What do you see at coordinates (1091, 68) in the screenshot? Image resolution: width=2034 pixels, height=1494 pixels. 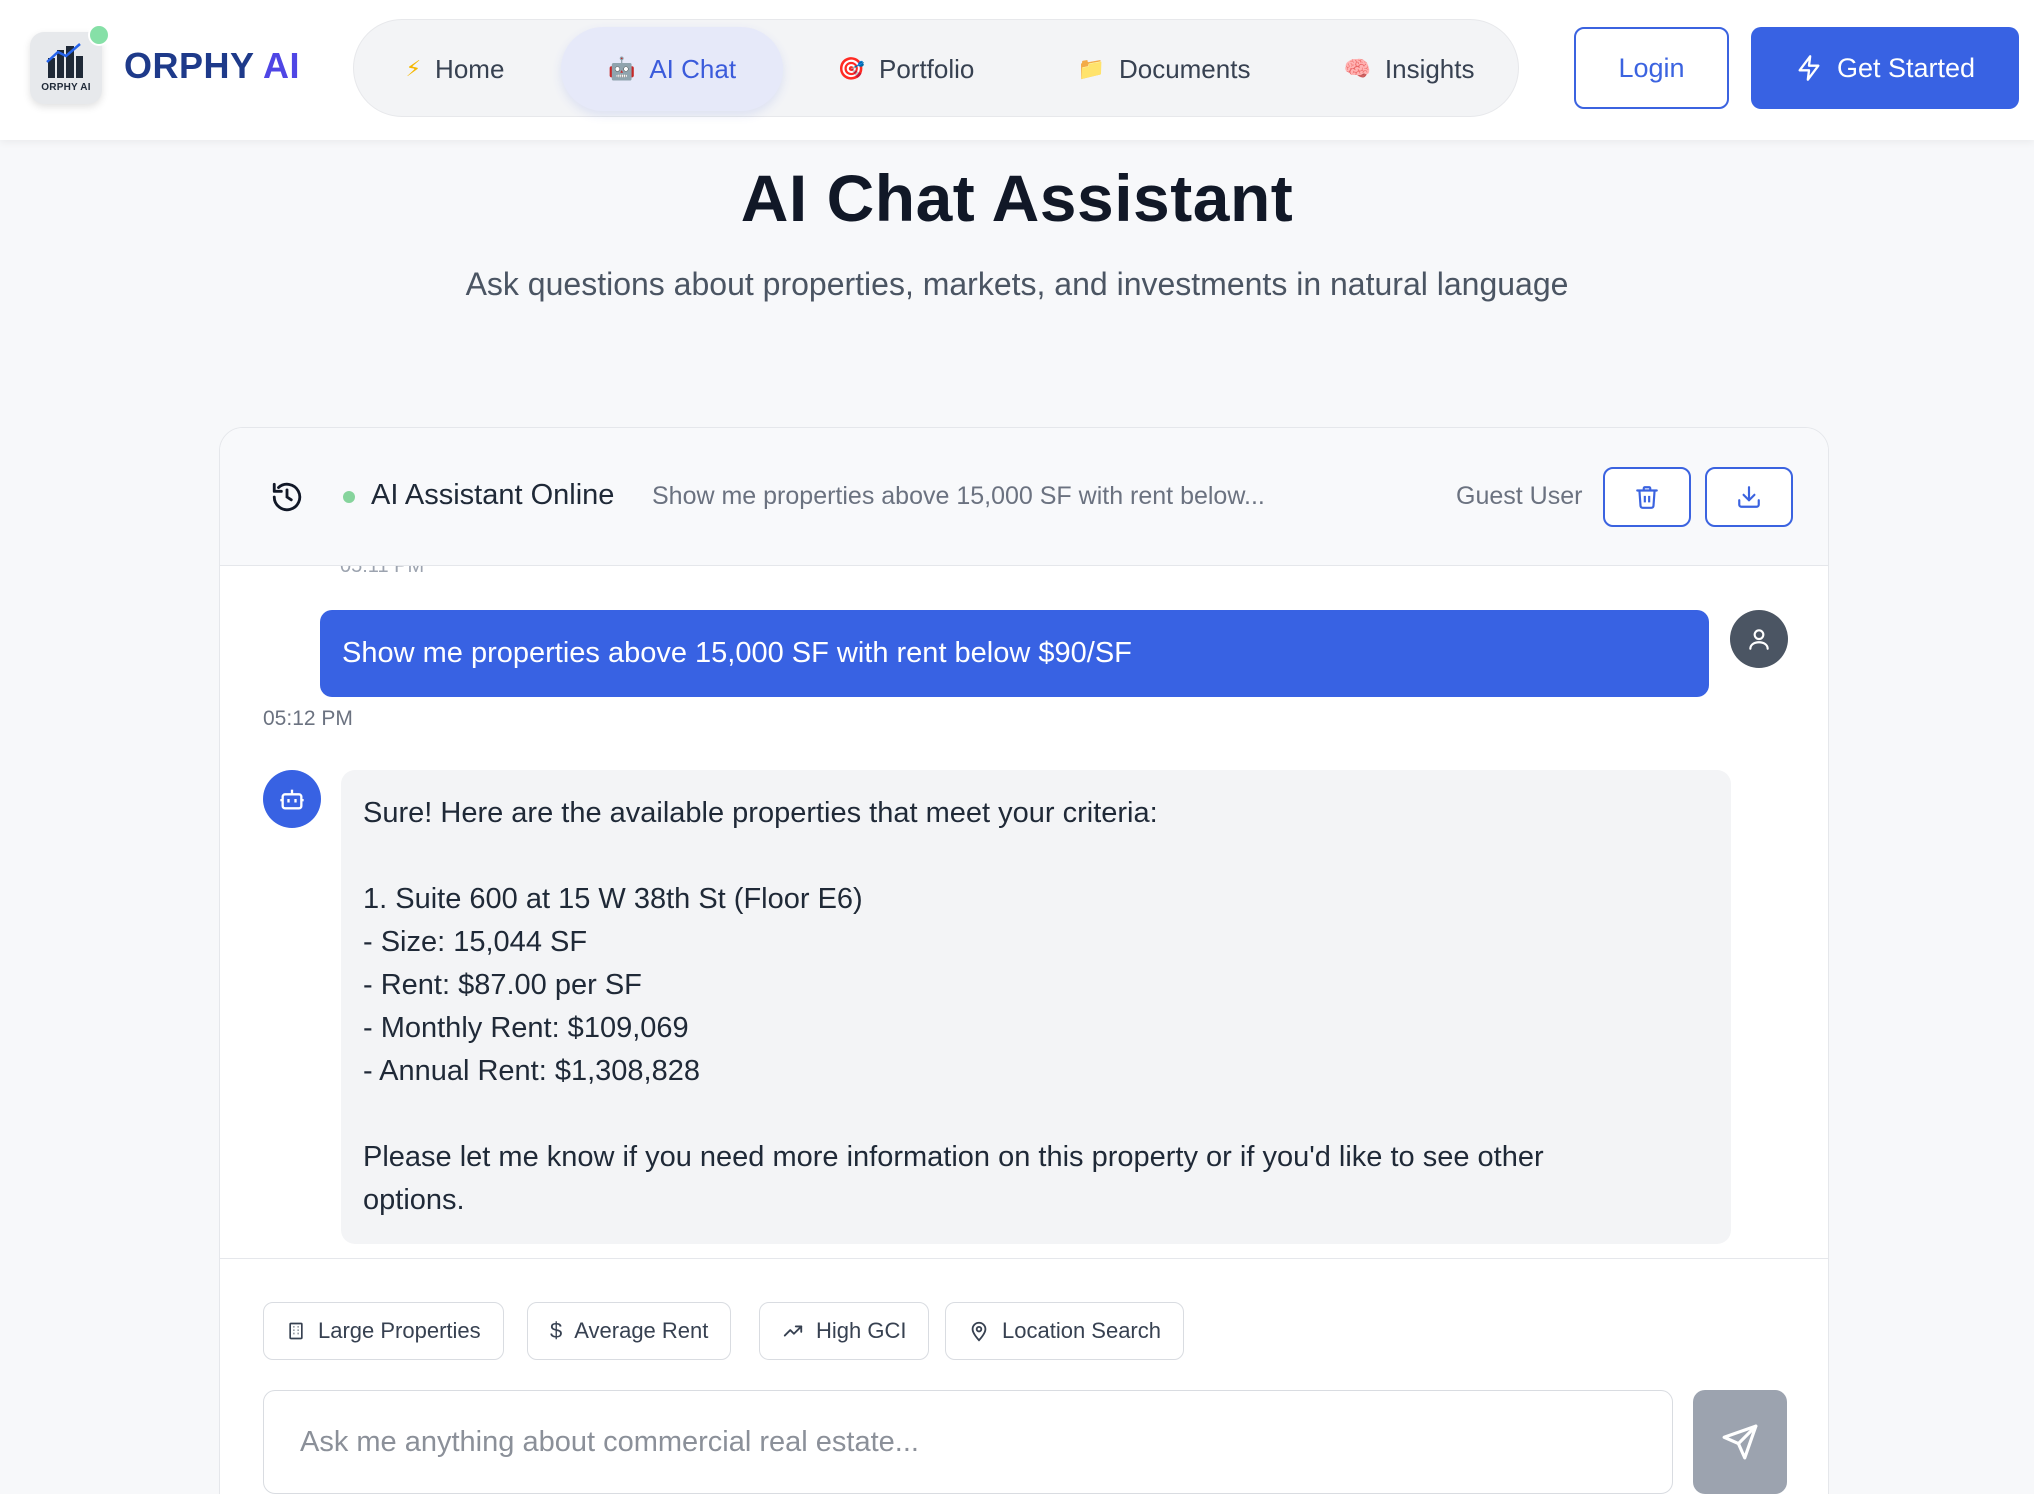 I see `folder-icon: 📁` at bounding box center [1091, 68].